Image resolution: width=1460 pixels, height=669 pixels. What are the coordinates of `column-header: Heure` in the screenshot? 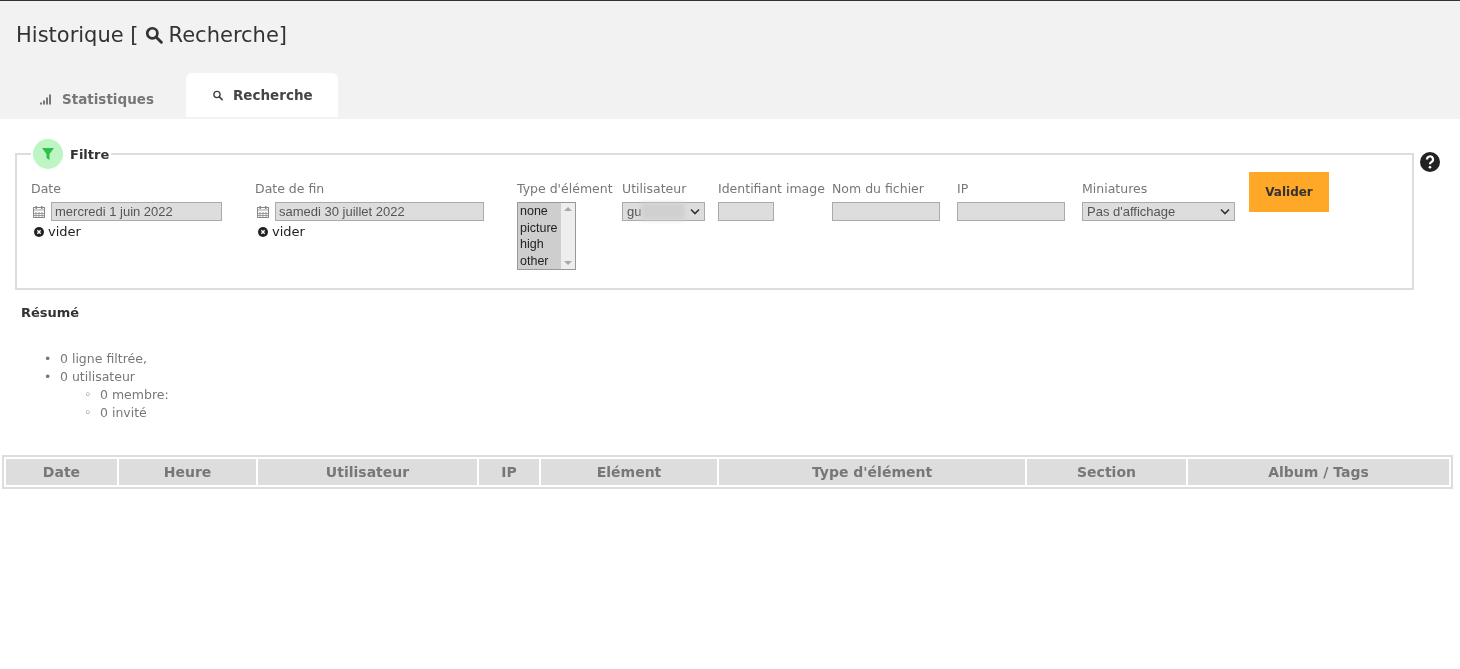 It's located at (187, 472).